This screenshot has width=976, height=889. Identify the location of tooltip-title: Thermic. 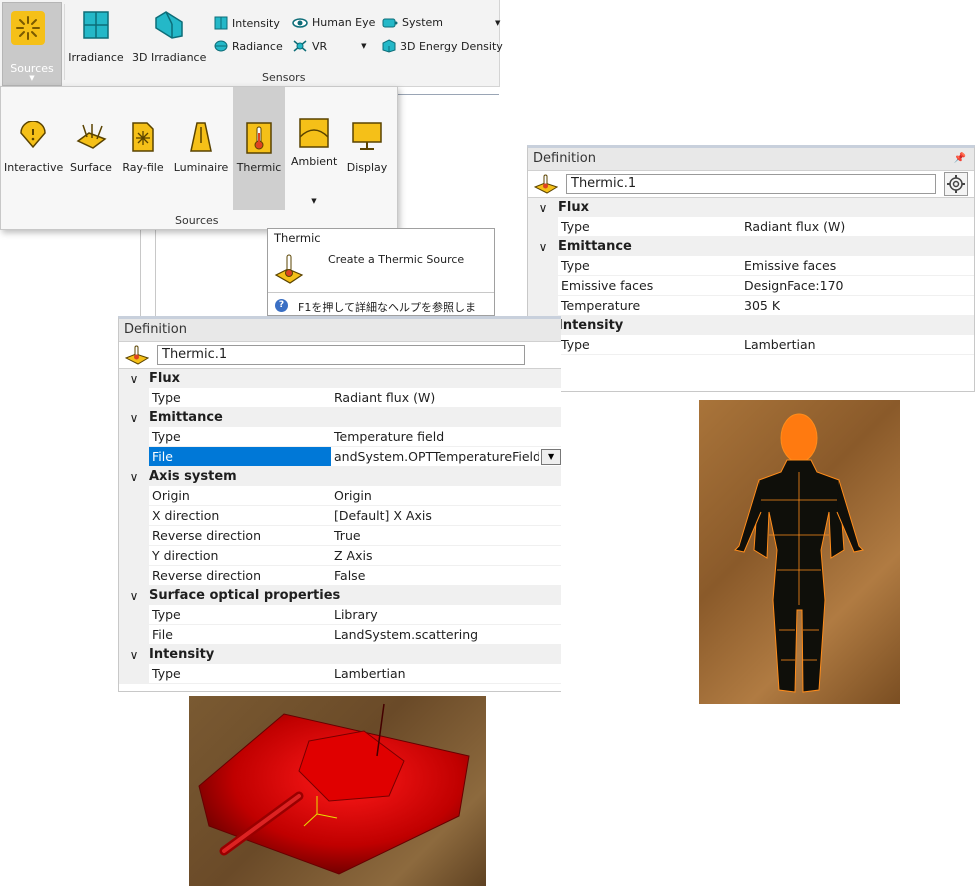
(297, 238).